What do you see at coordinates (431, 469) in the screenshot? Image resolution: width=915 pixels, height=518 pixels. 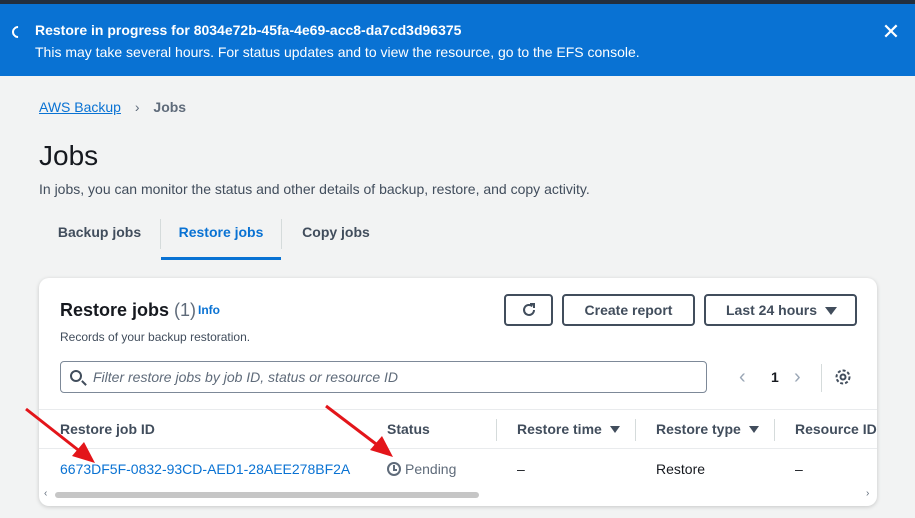 I see `status-text: Pending` at bounding box center [431, 469].